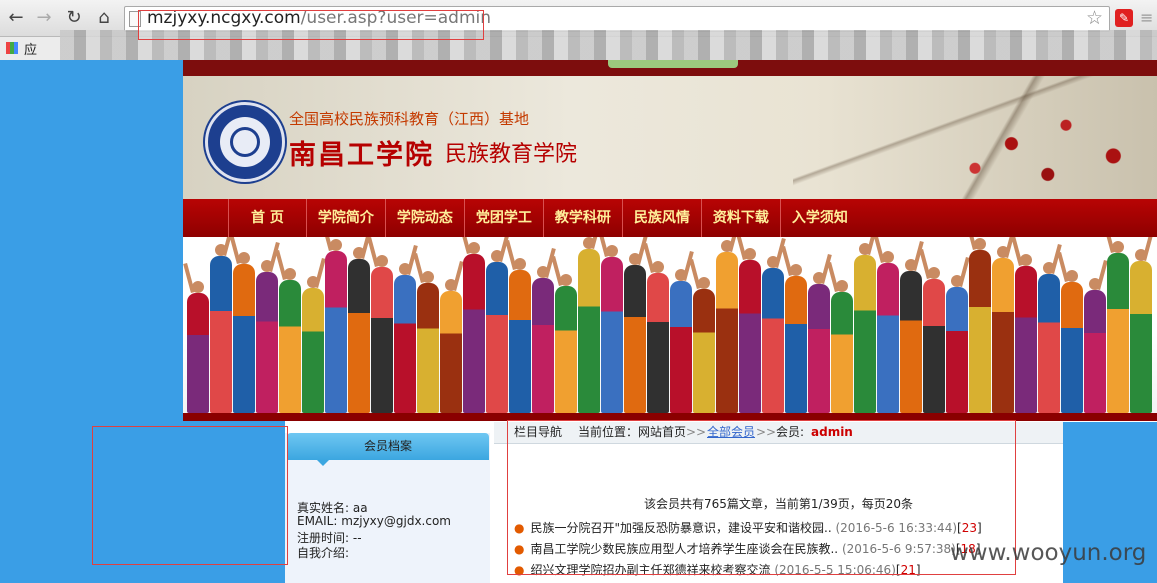  I want to click on university-name: 南昌工学院, so click(361, 155).